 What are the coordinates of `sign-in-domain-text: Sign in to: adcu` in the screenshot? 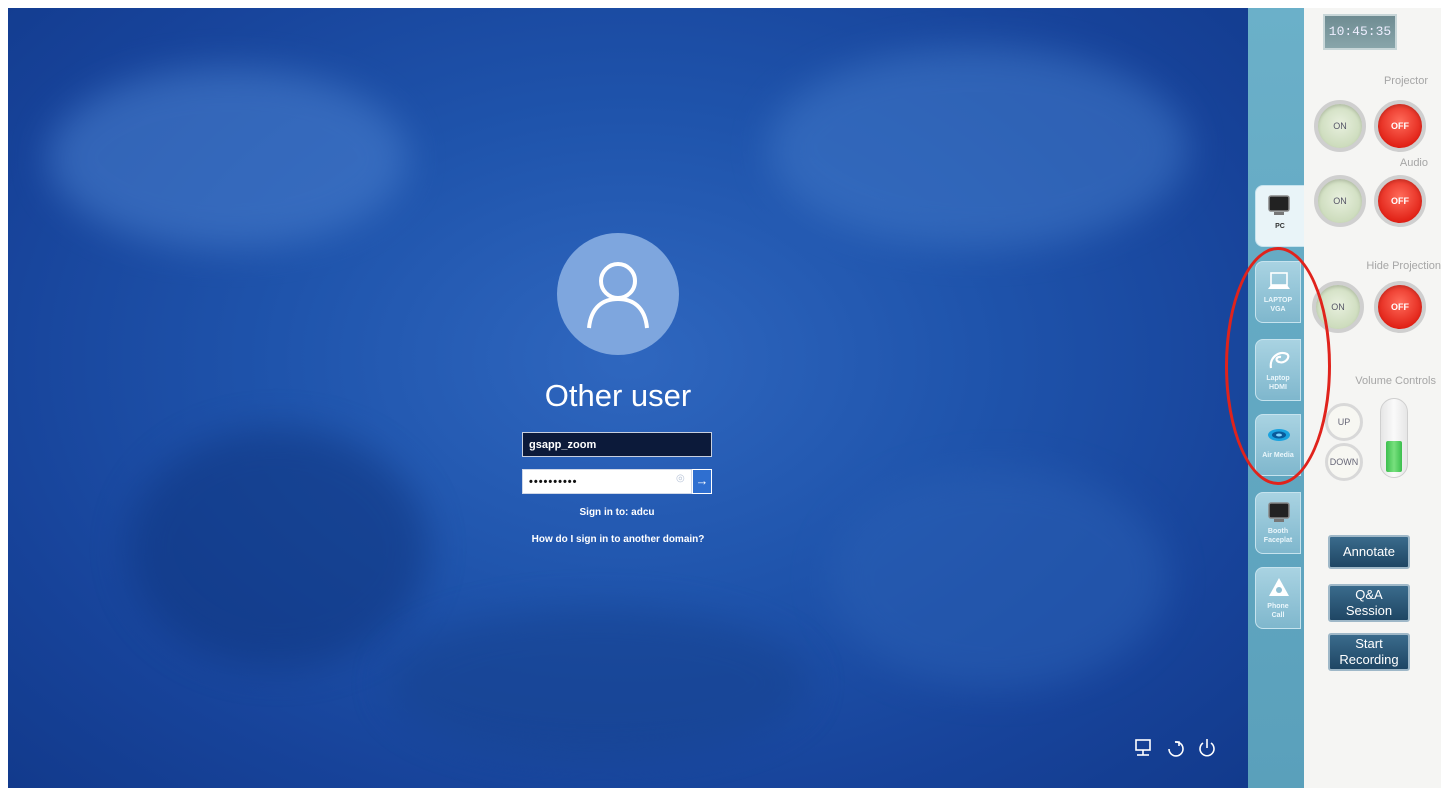 It's located at (617, 512).